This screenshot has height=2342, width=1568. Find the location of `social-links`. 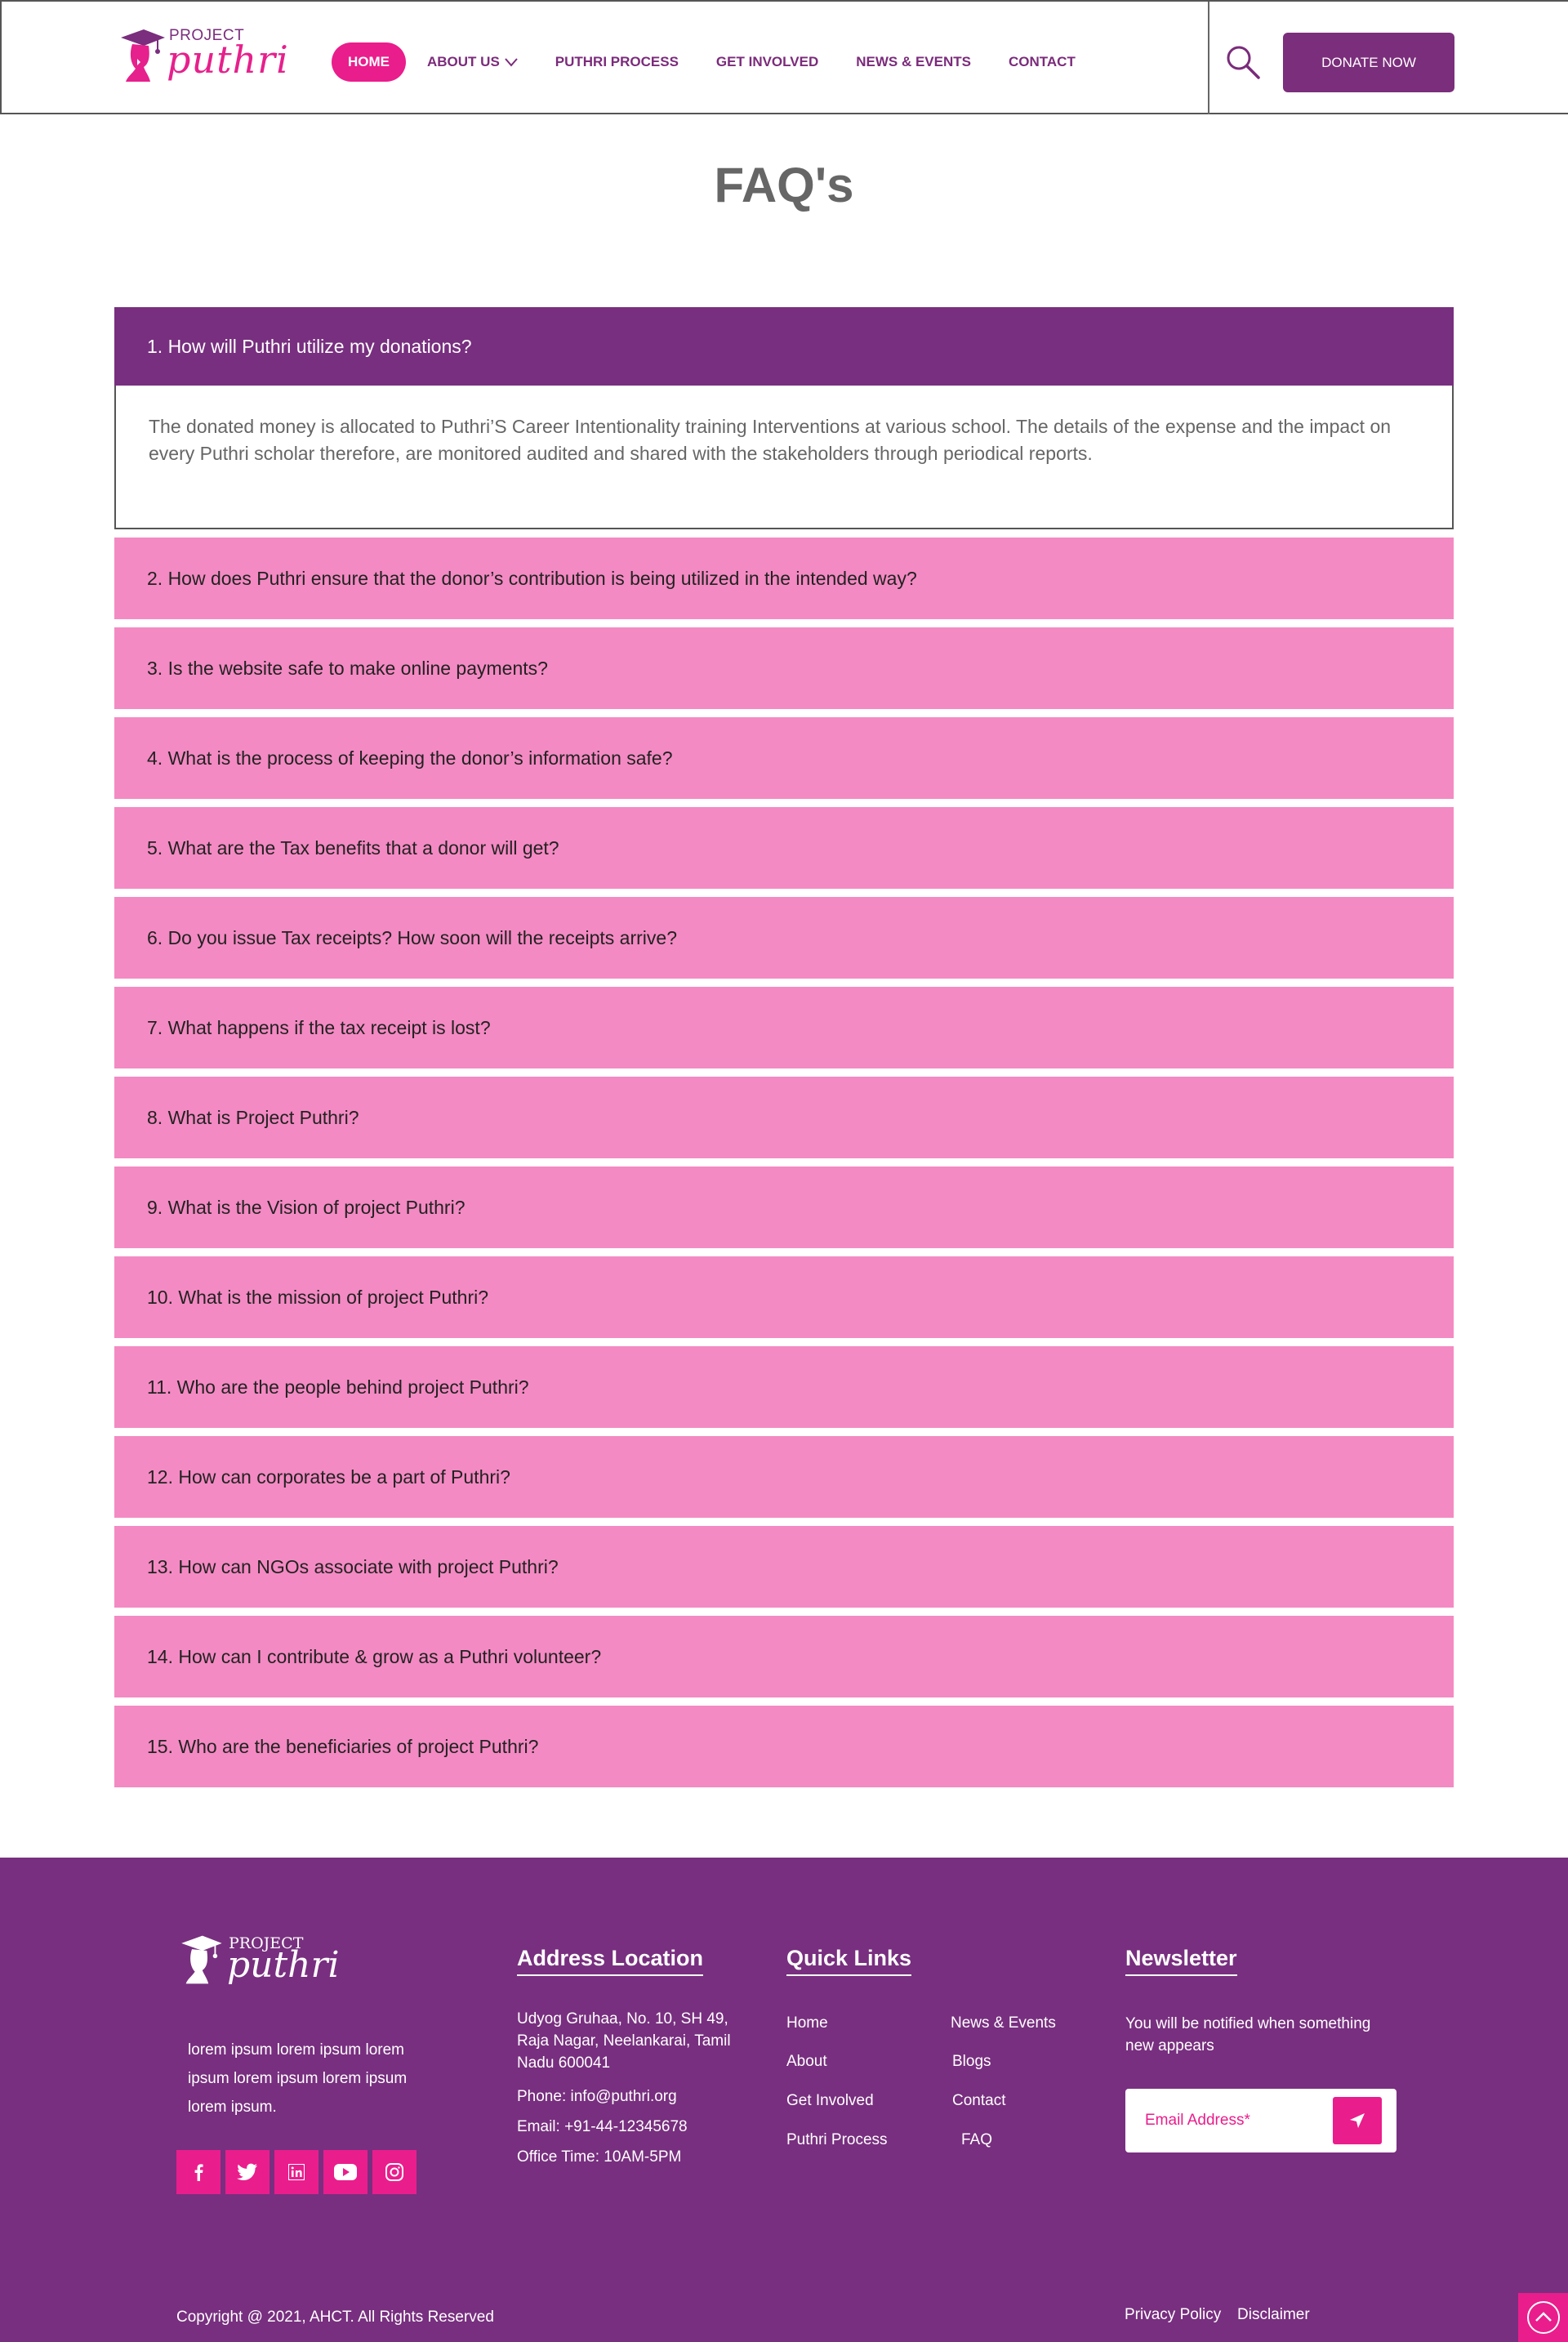

social-links is located at coordinates (298, 2172).